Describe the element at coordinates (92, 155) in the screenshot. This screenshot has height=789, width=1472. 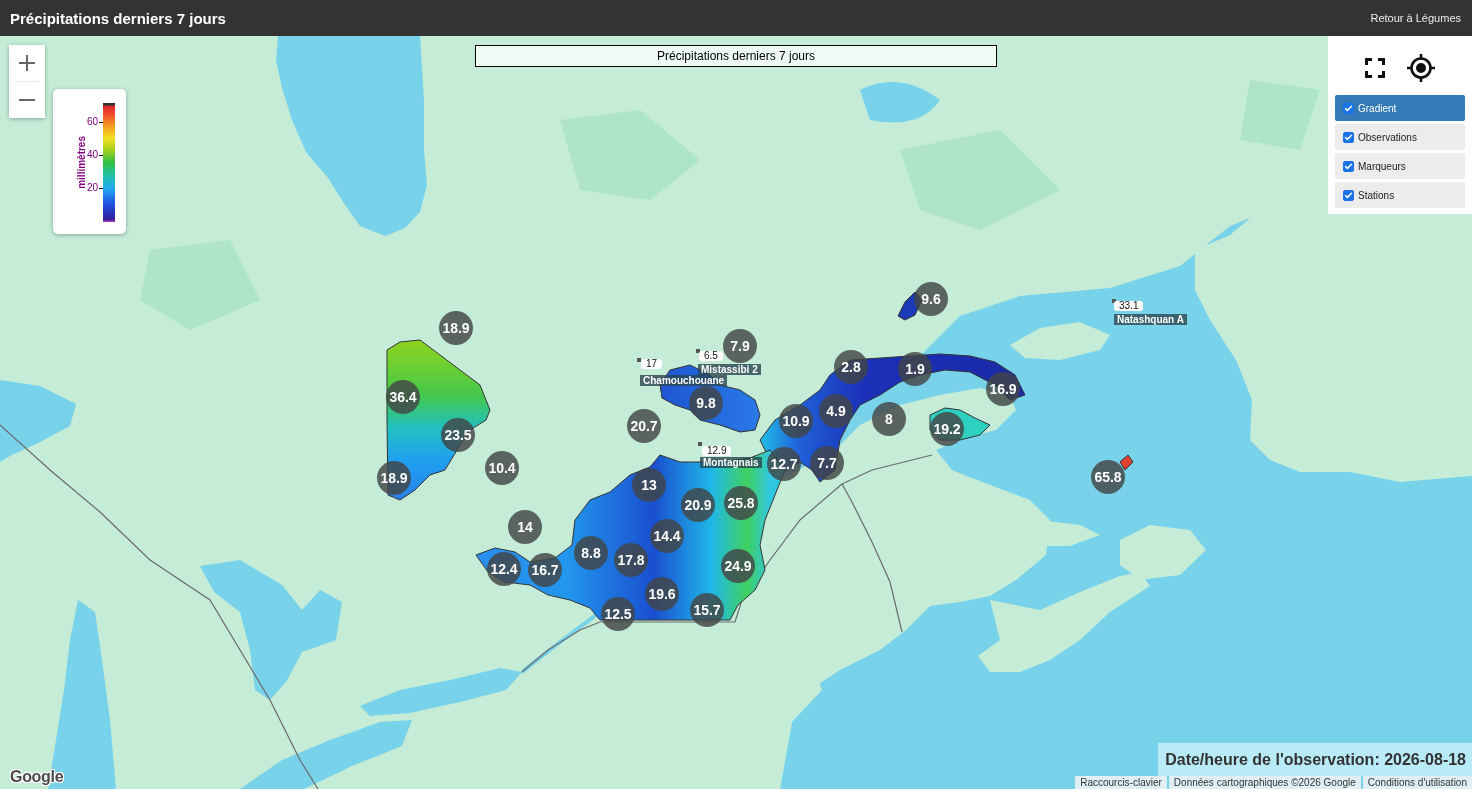
I see `legend-tick-label: 40` at that location.